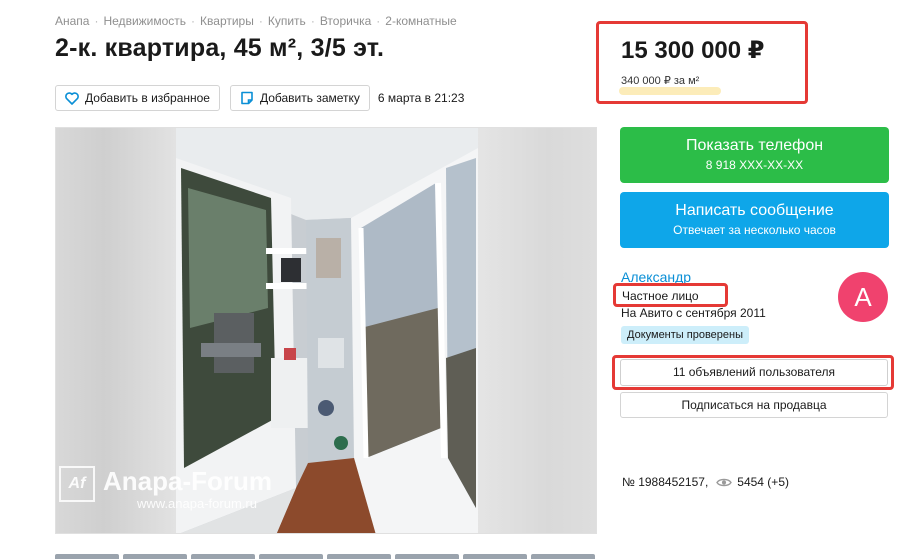  Describe the element at coordinates (685, 335) in the screenshot. I see `documents-verified-badge: Документы проверены` at that location.